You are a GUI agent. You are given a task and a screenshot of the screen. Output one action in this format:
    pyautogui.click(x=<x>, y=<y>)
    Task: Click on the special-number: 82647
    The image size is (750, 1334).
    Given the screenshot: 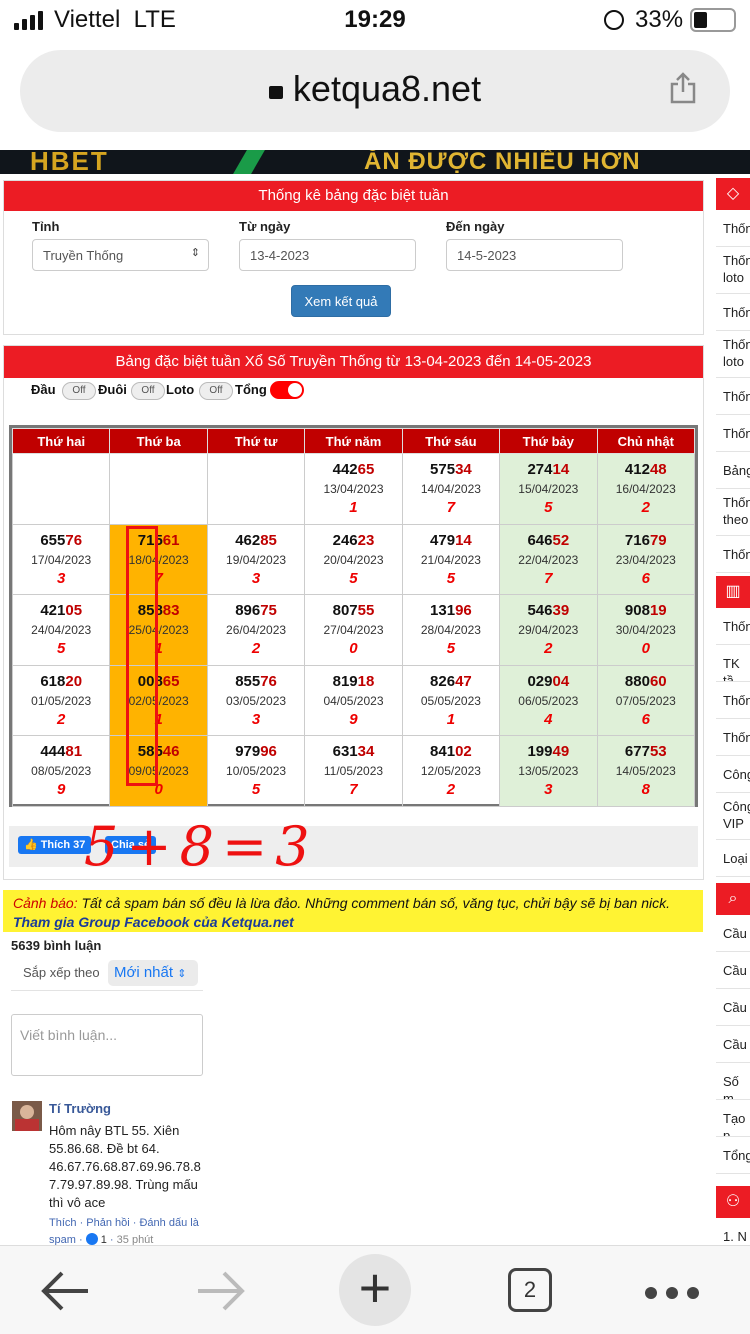 What is the action you would take?
    pyautogui.click(x=451, y=681)
    